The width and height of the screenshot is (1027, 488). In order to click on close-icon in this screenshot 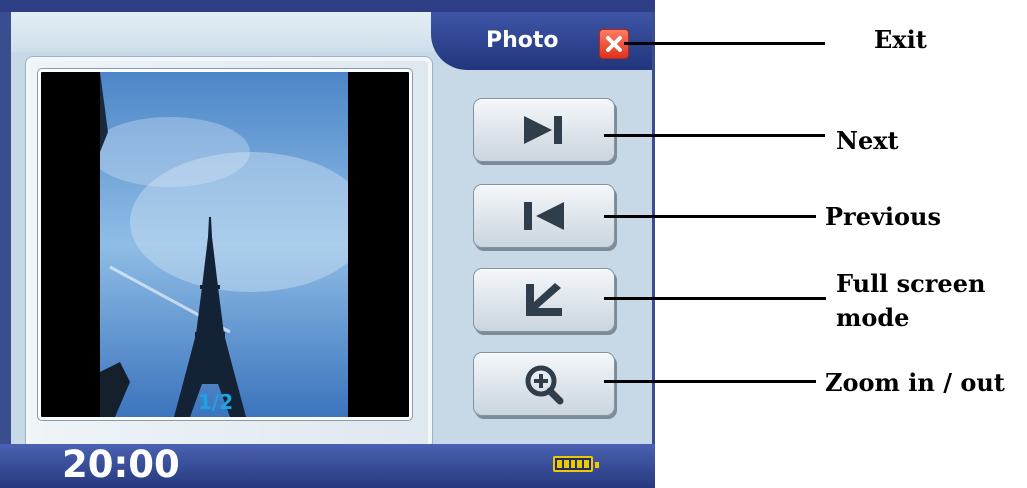, I will do `click(614, 44)`.